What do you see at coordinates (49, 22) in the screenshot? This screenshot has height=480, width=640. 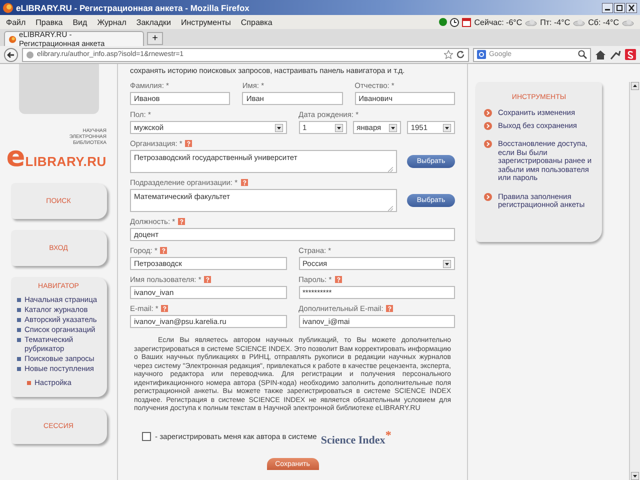 I see `menu-item: Правка` at bounding box center [49, 22].